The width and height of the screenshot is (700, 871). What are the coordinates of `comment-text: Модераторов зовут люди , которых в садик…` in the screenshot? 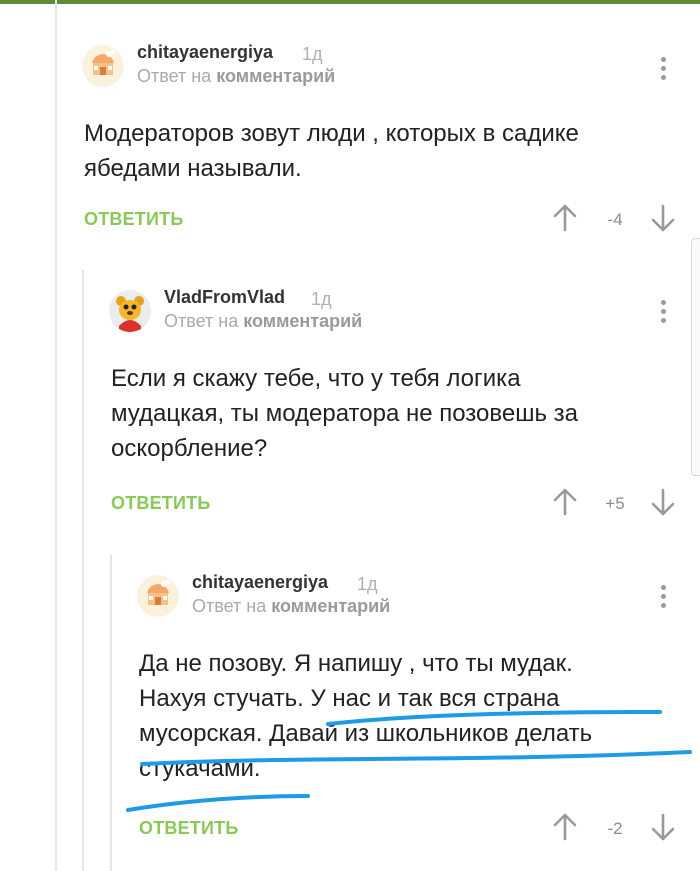 It's located at (331, 151).